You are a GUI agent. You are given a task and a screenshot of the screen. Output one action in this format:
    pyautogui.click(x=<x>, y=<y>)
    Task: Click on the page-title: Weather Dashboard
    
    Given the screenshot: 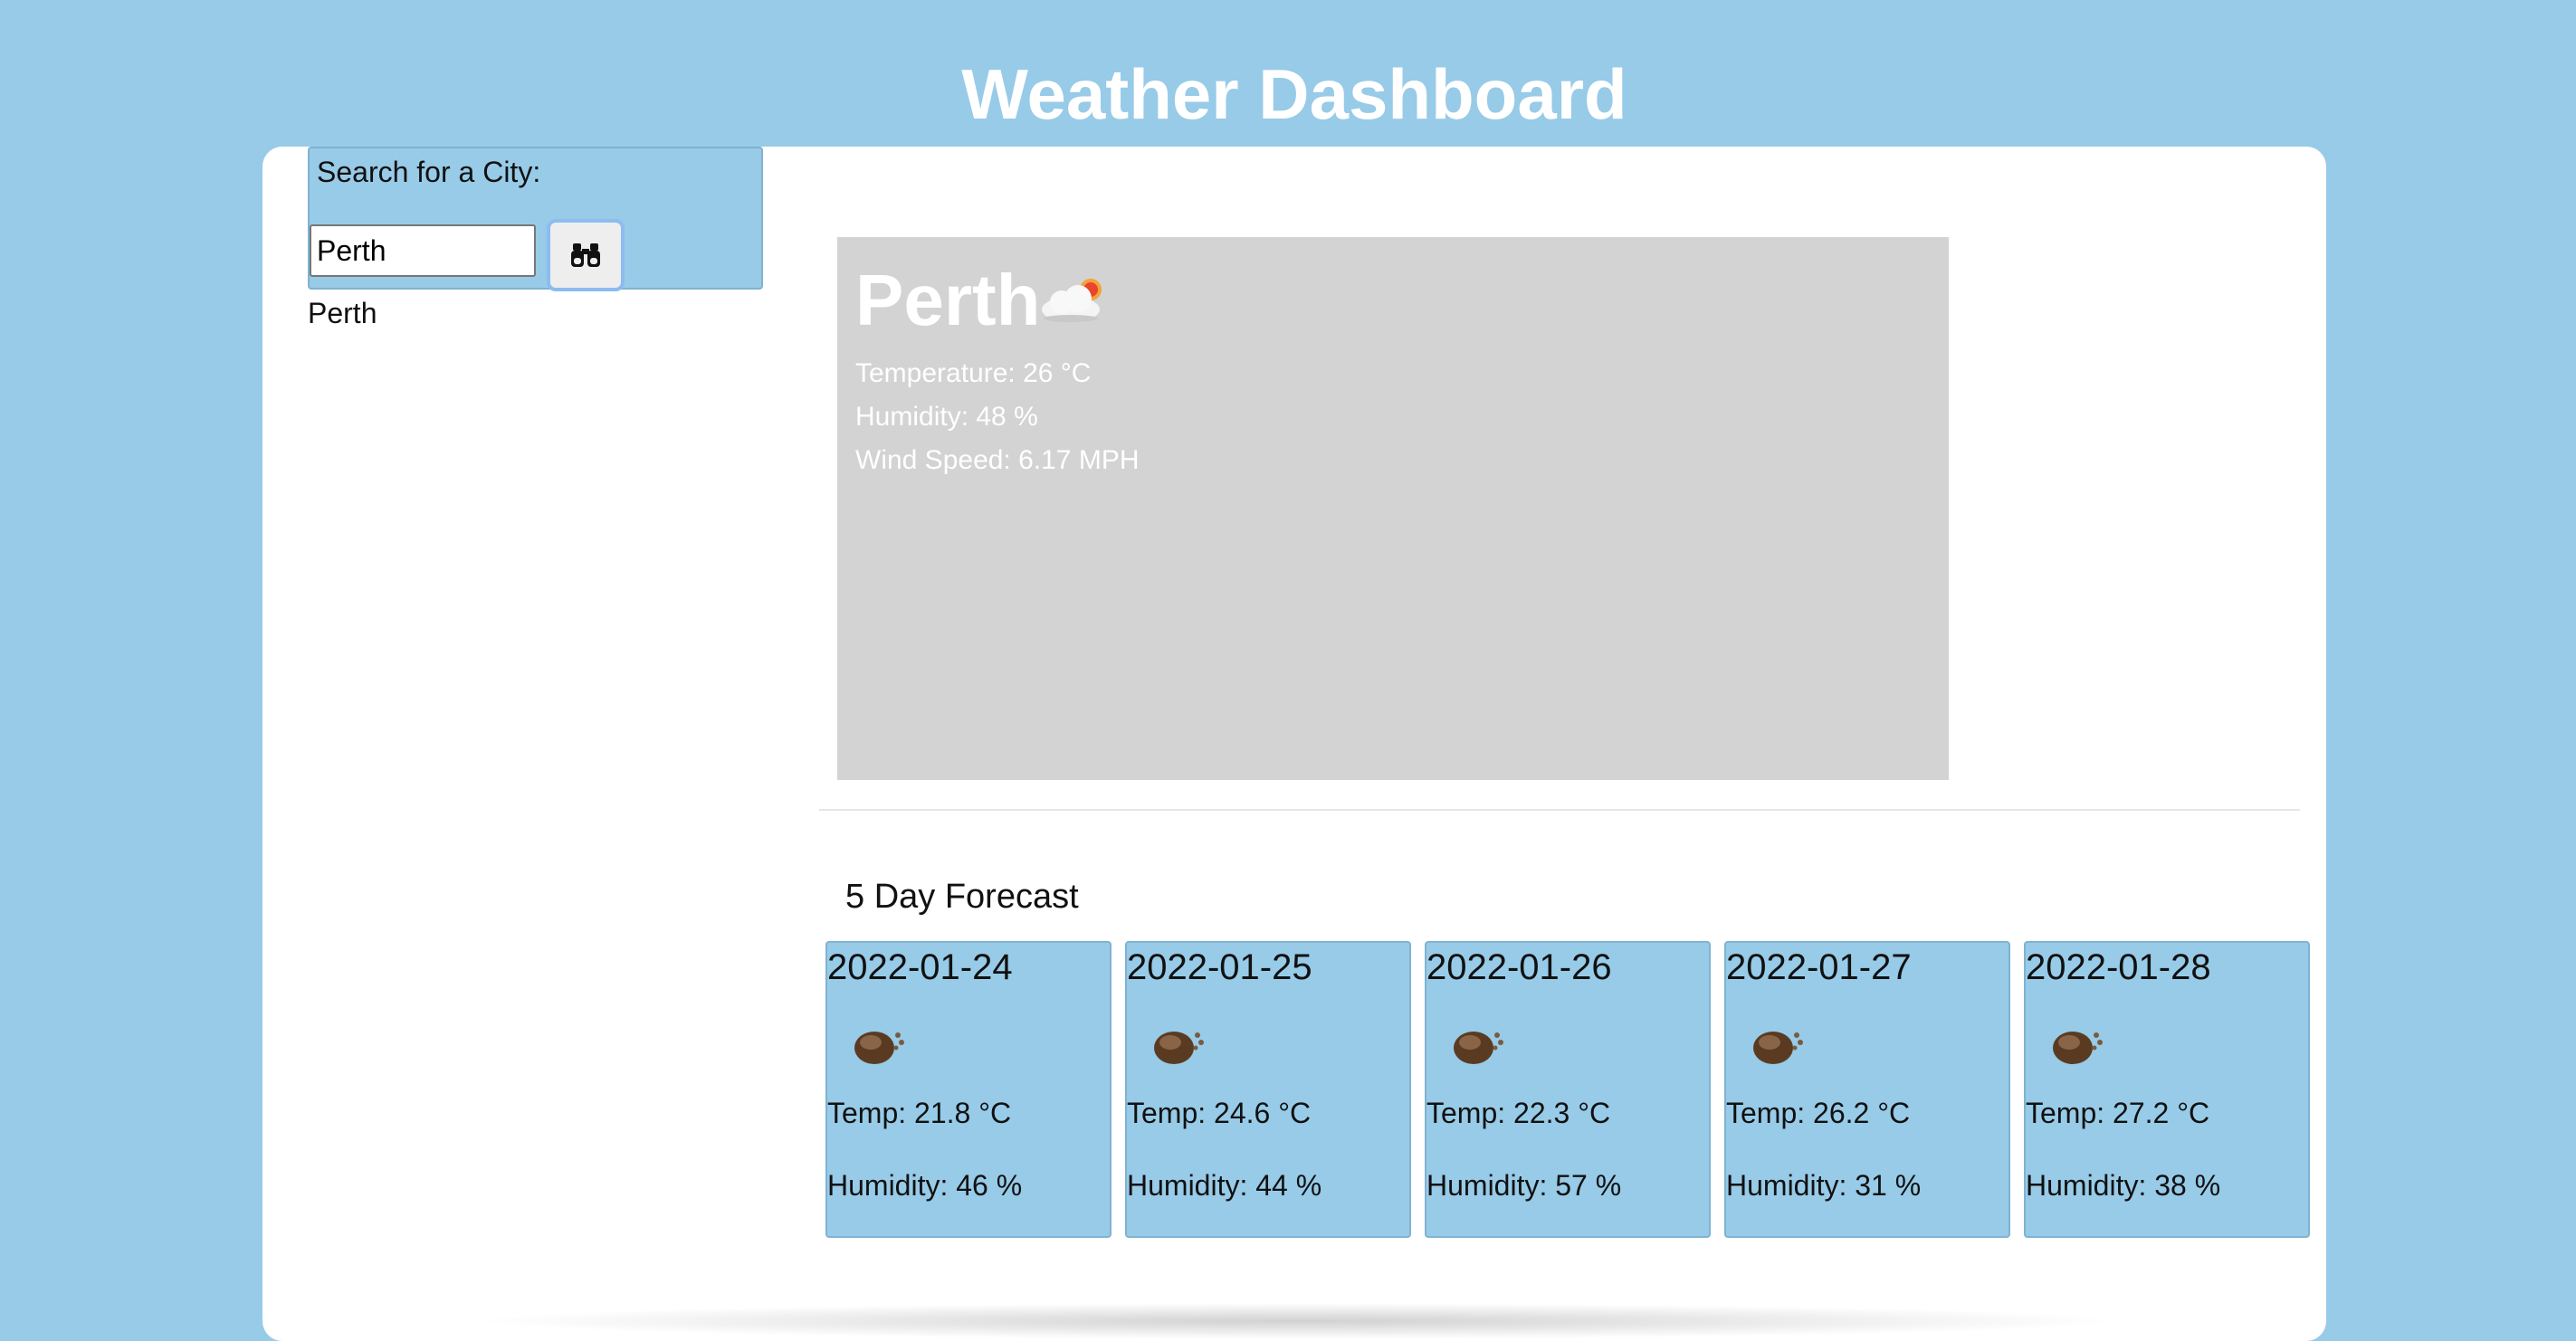 What is the action you would take?
    pyautogui.click(x=1294, y=95)
    